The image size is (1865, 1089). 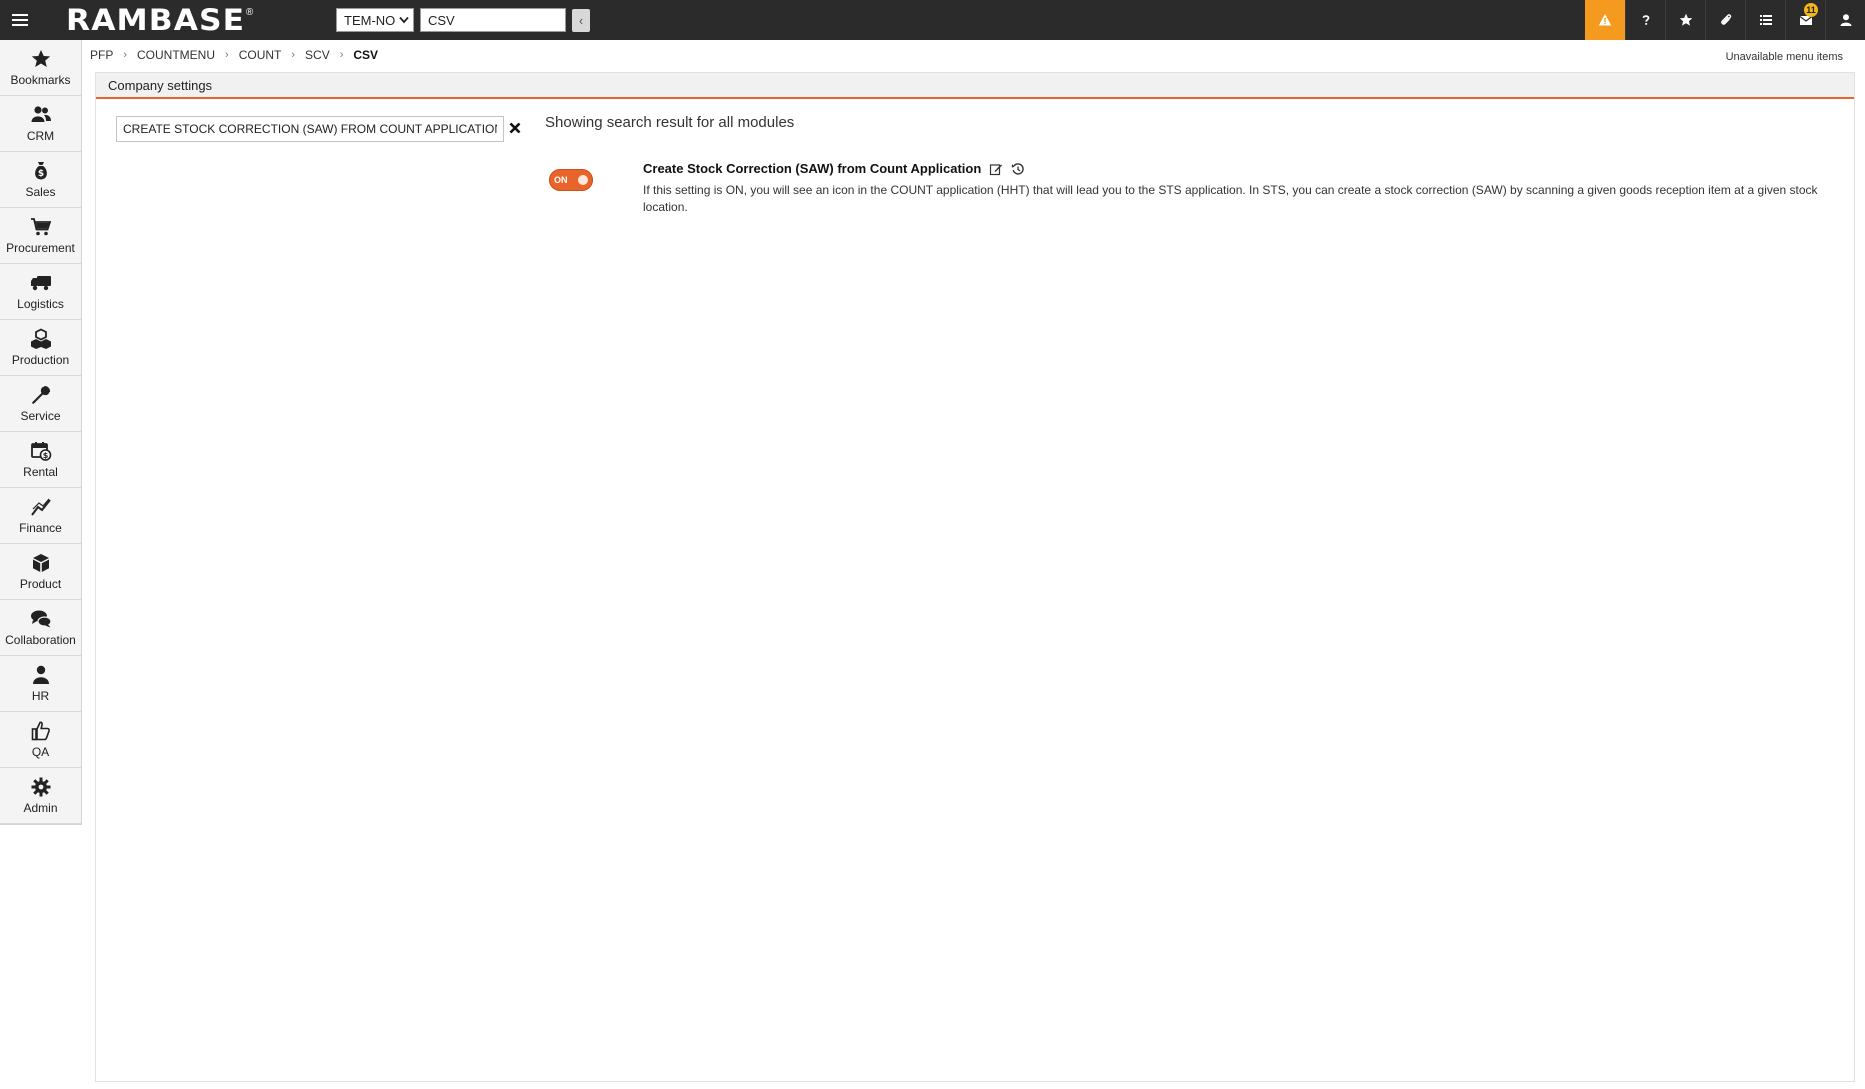 I want to click on history-icon, so click(x=1018, y=169).